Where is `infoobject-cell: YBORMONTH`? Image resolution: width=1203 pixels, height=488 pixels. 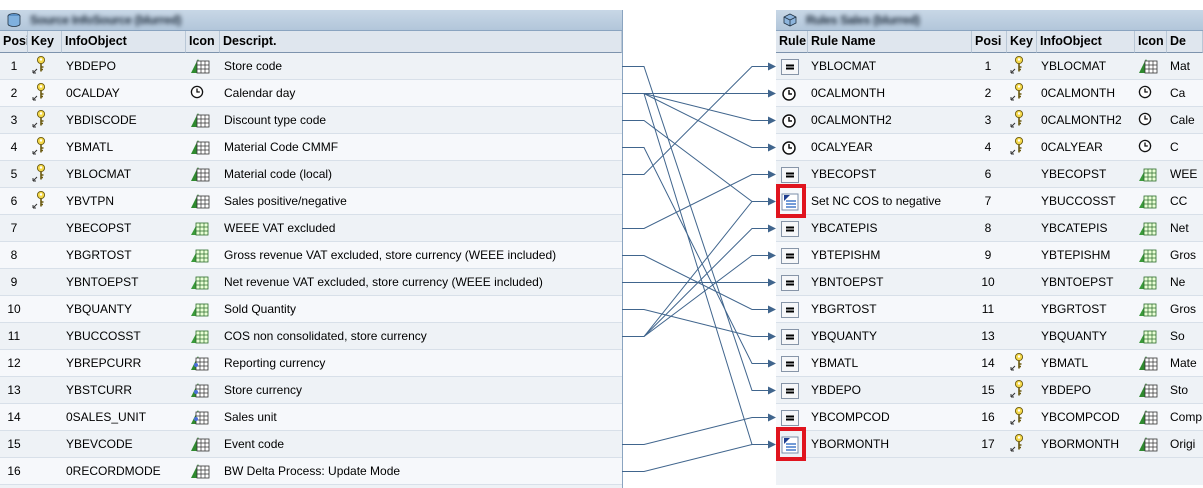
infoobject-cell: YBORMONTH is located at coordinates (1080, 444).